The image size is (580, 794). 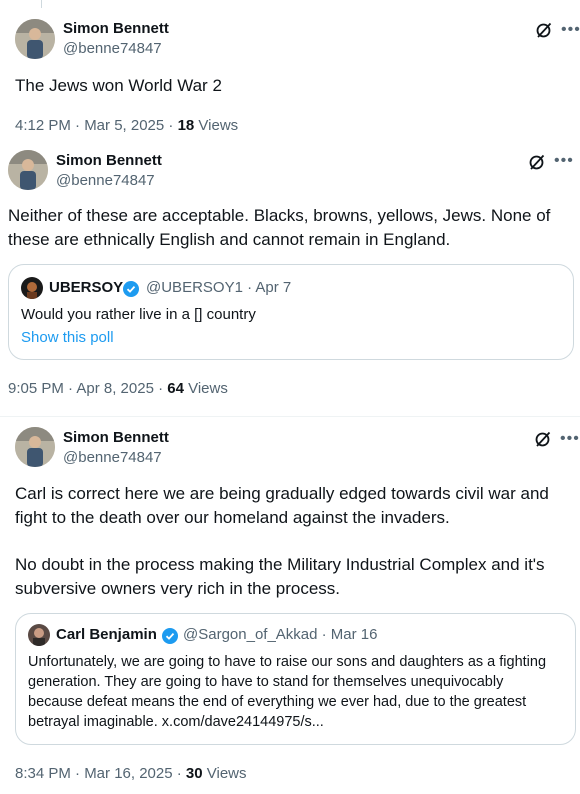 I want to click on views-count: 30, so click(x=194, y=773).